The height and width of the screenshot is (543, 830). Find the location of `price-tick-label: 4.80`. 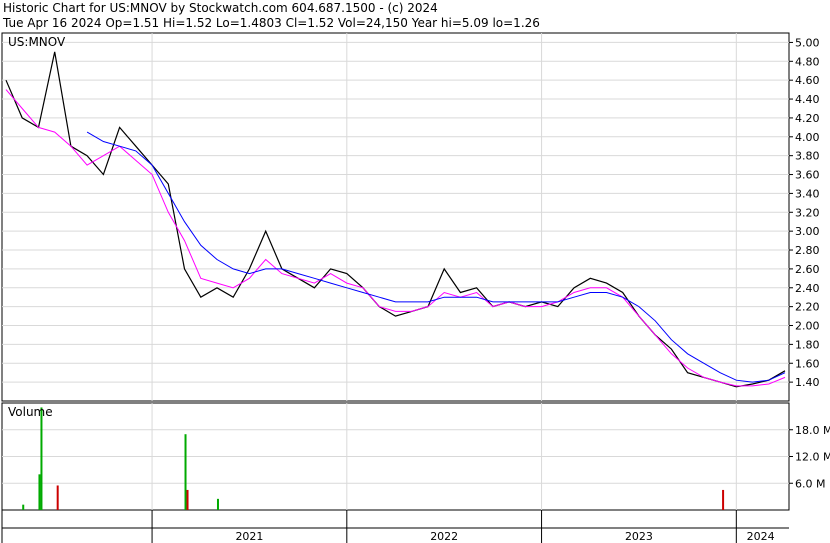

price-tick-label: 4.80 is located at coordinates (807, 61).